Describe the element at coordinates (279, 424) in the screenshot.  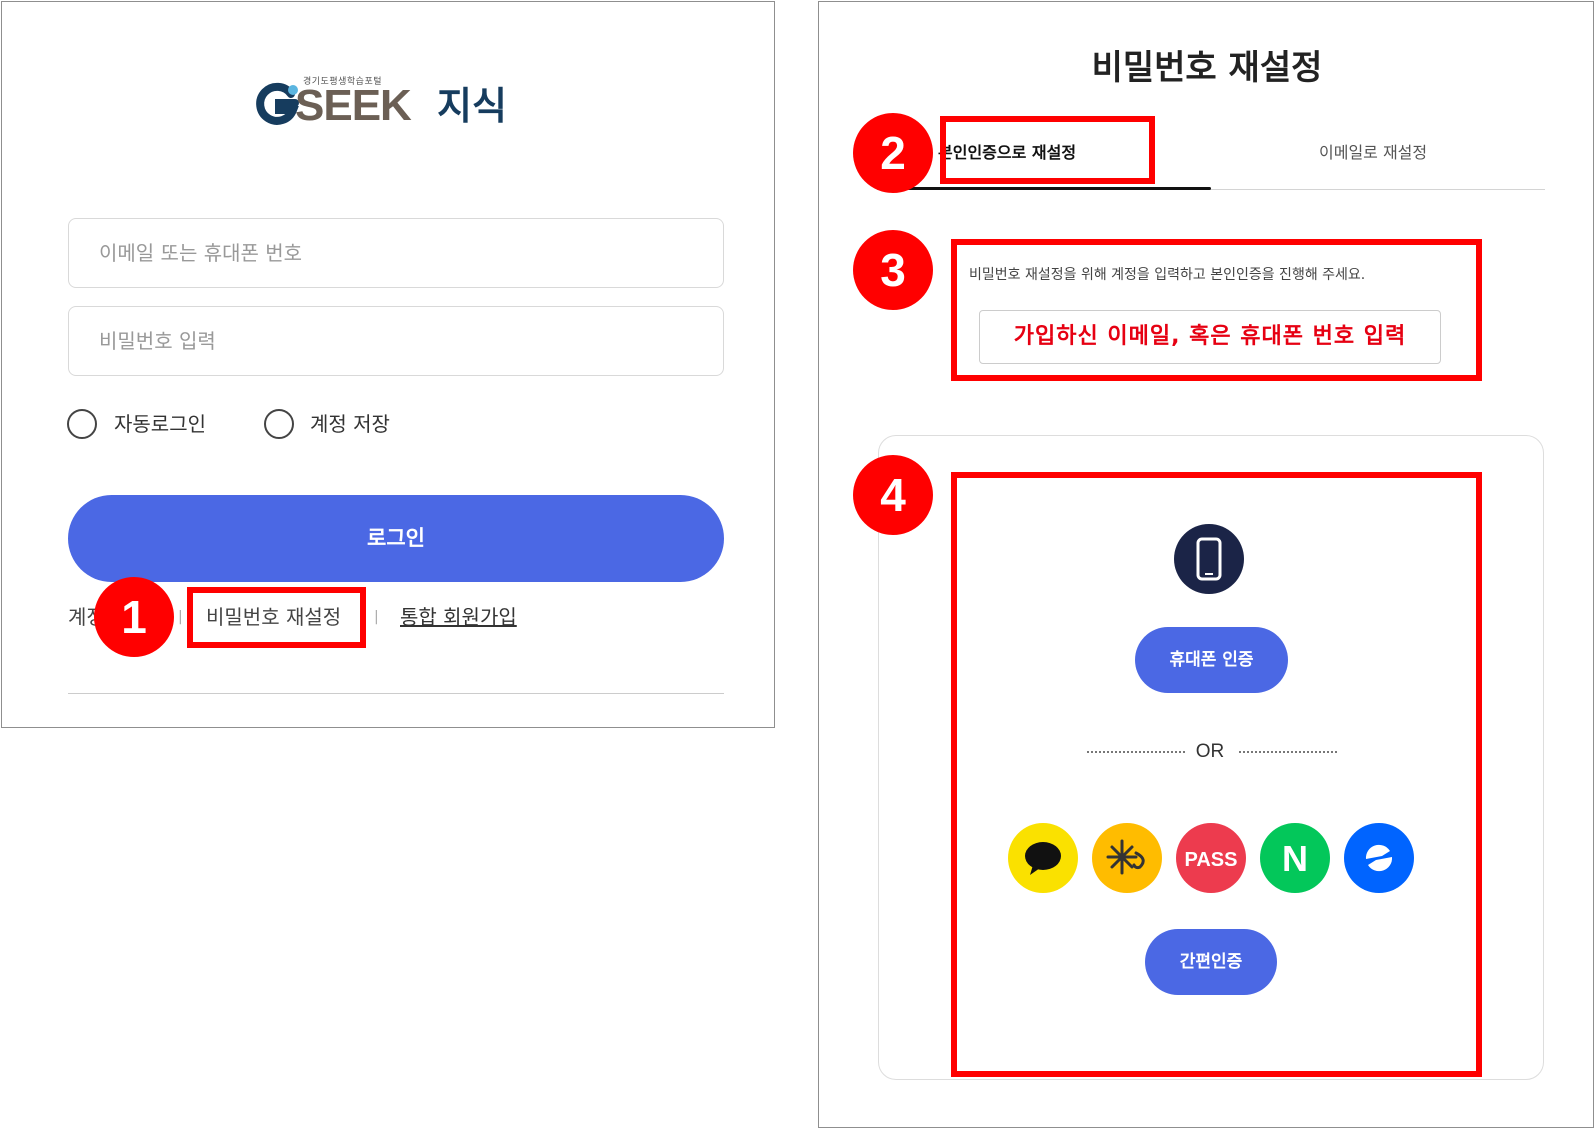
I see `save-account-radio` at that location.